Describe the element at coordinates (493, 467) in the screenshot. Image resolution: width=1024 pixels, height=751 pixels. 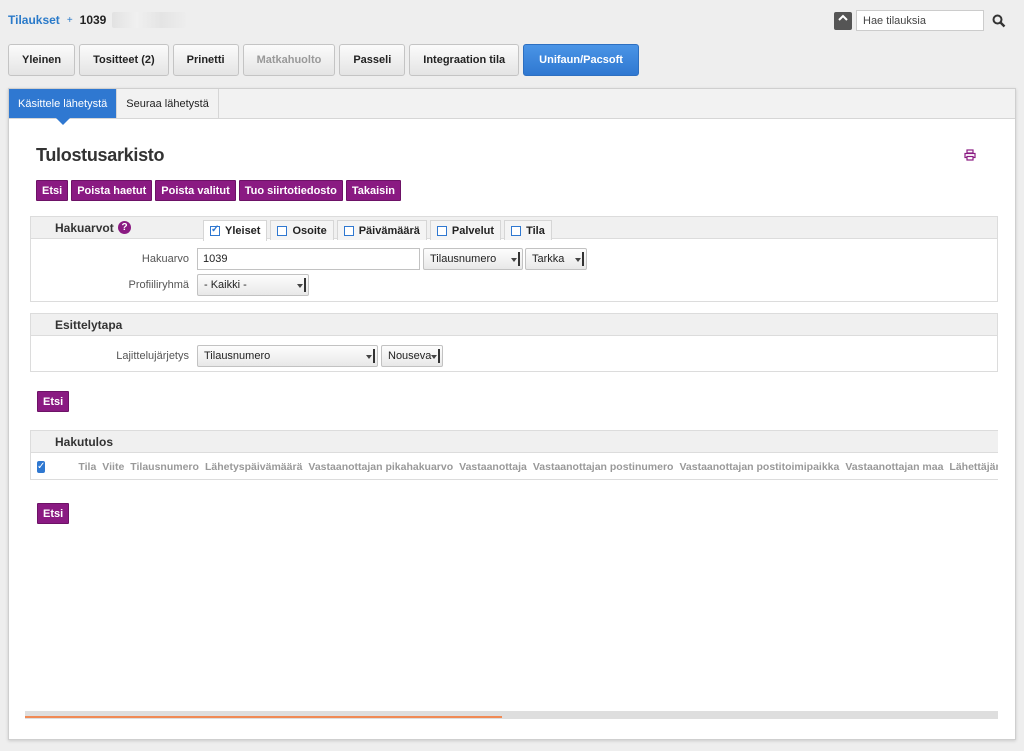
I see `column-header-vastaanottaja: Vastaanottaja` at that location.